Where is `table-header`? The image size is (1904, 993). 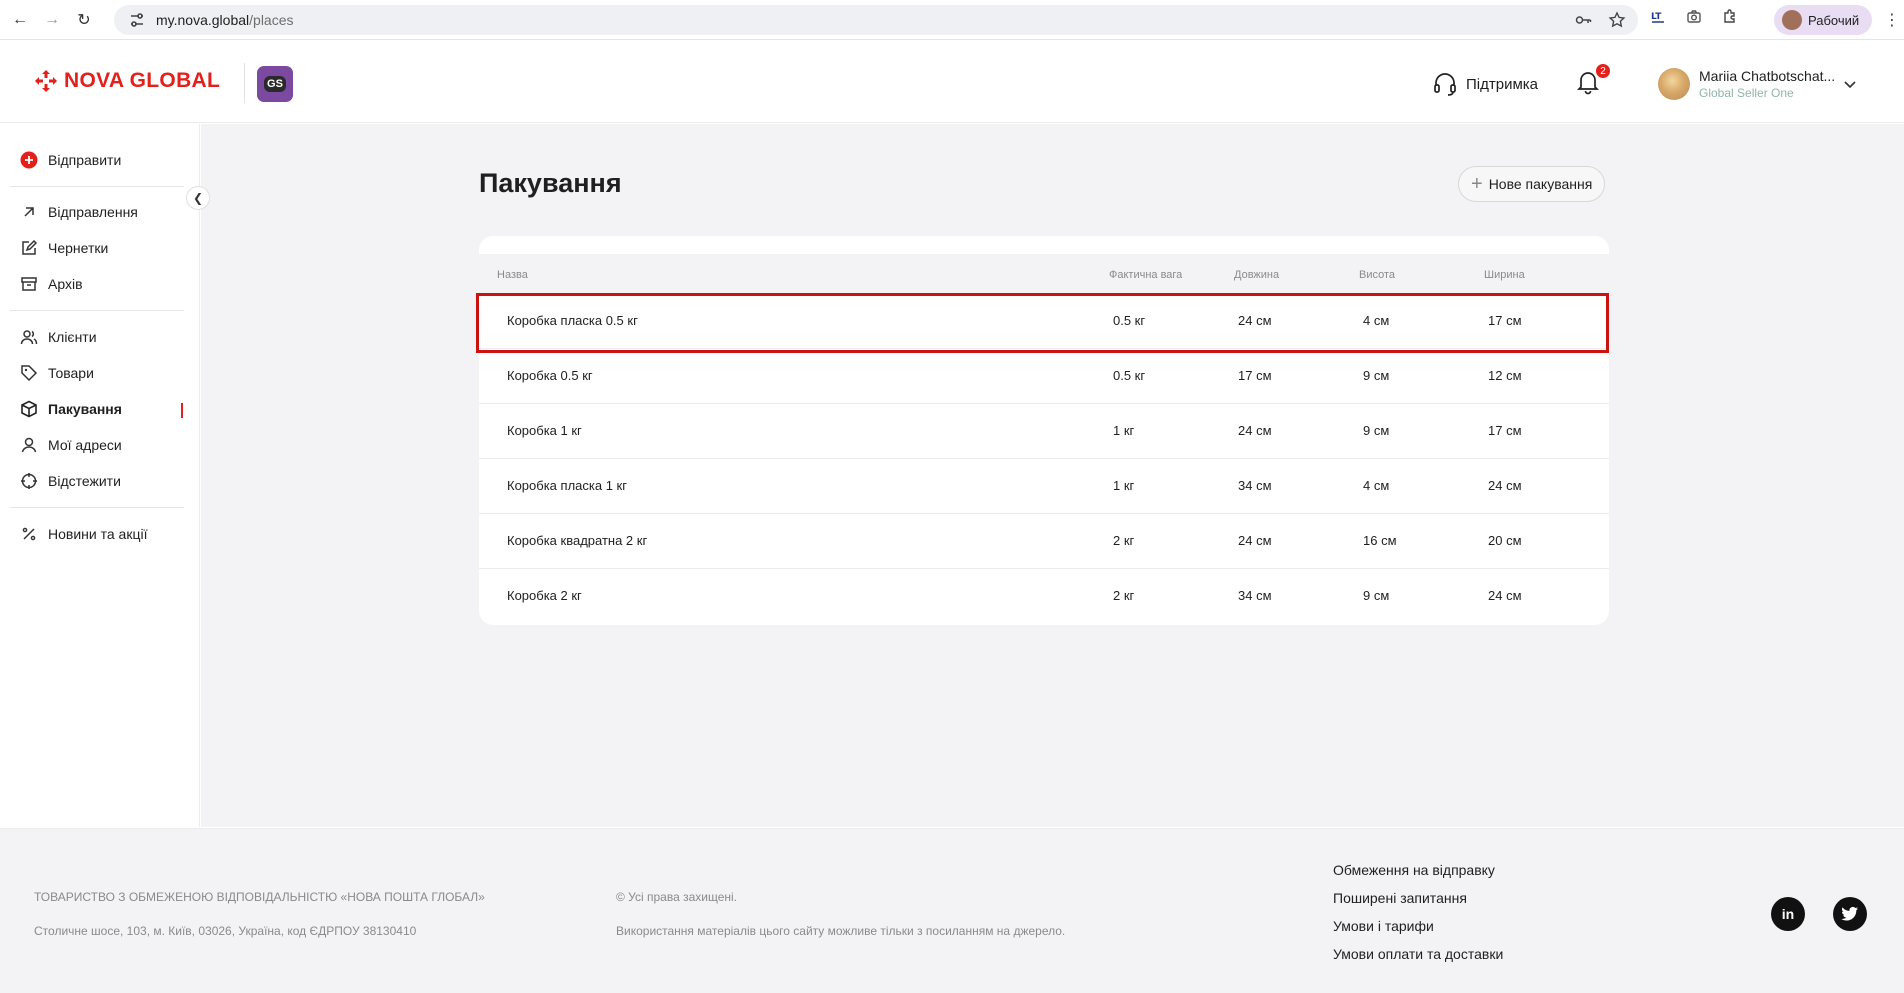 table-header is located at coordinates (1044, 274).